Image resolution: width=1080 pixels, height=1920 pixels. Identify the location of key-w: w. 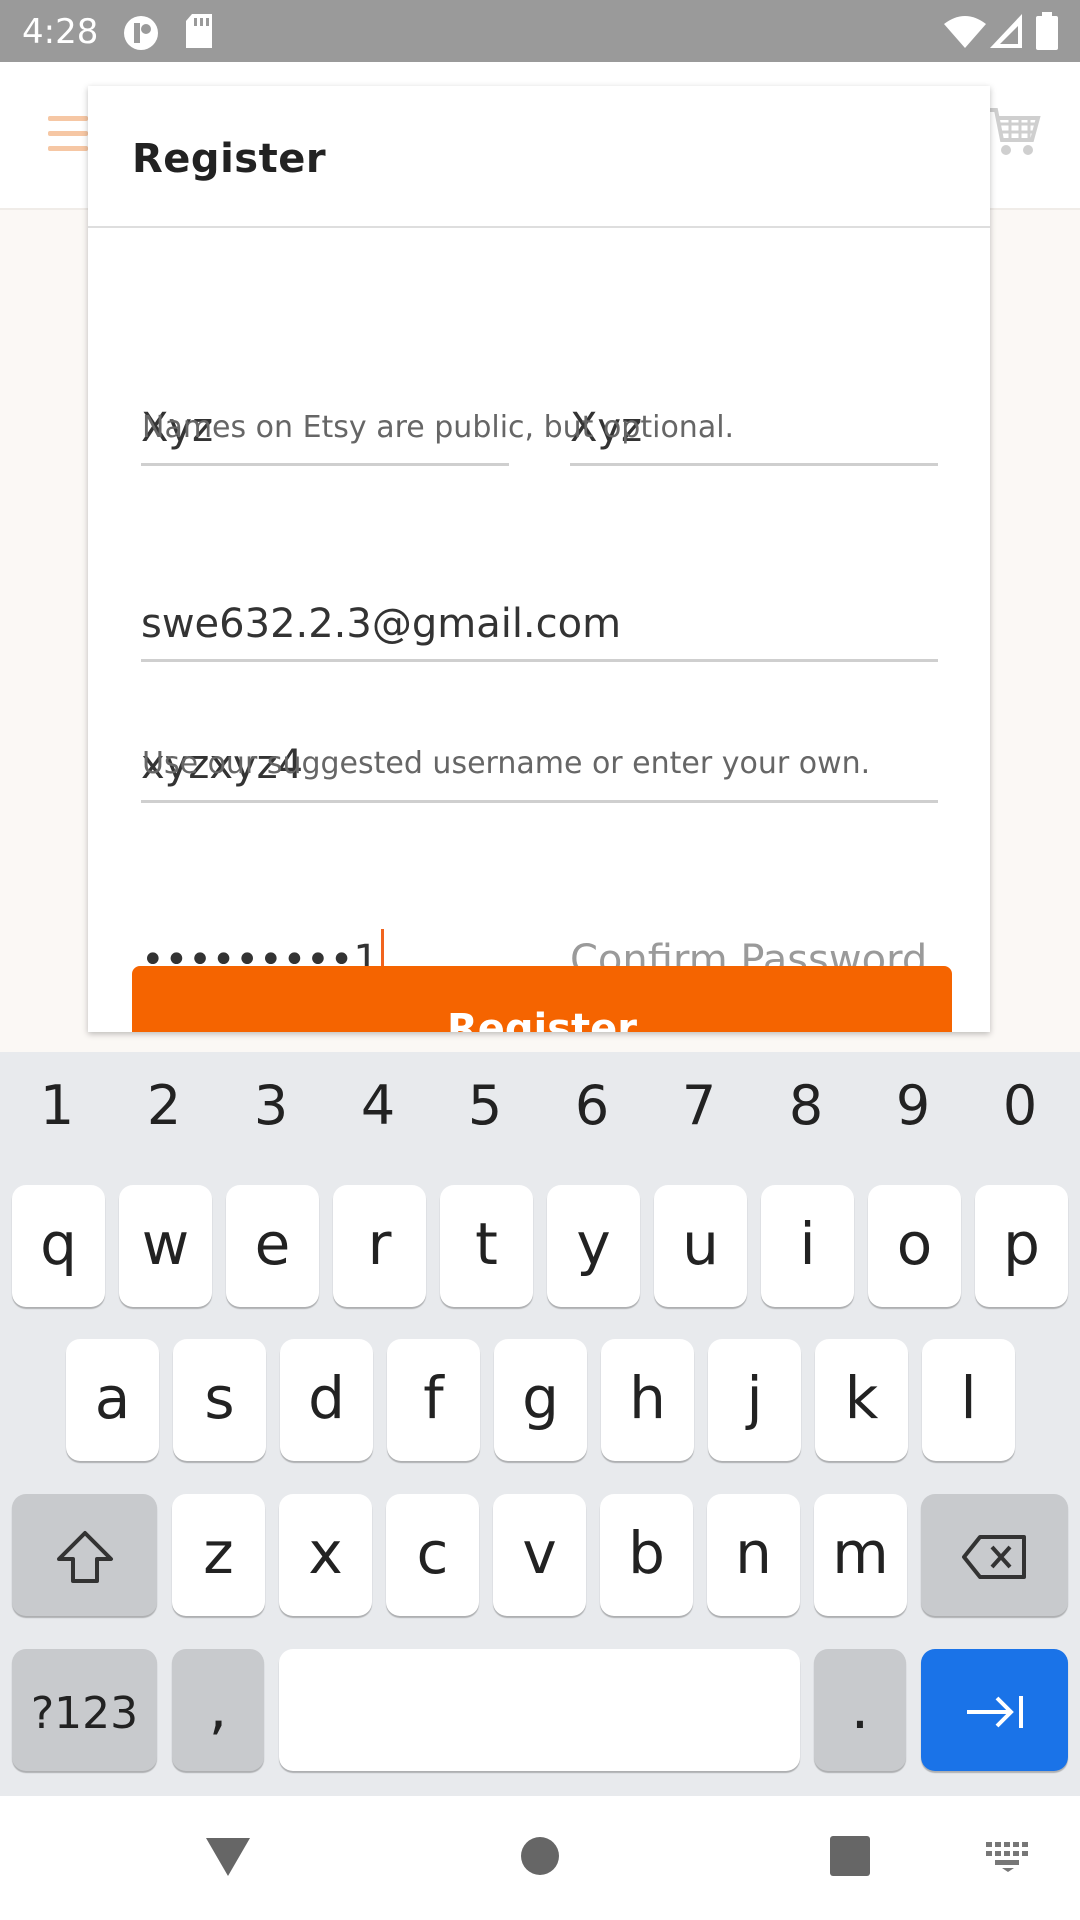
(165, 1246).